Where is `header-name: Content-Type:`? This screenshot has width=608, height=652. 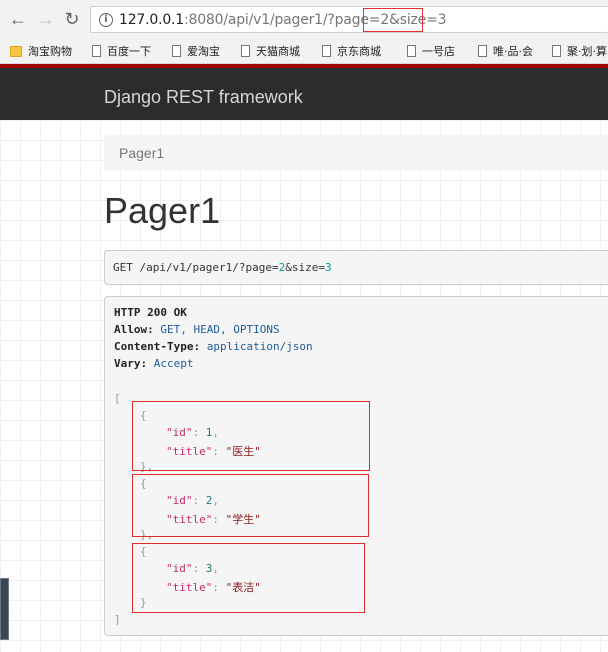 header-name: Content-Type: is located at coordinates (157, 346).